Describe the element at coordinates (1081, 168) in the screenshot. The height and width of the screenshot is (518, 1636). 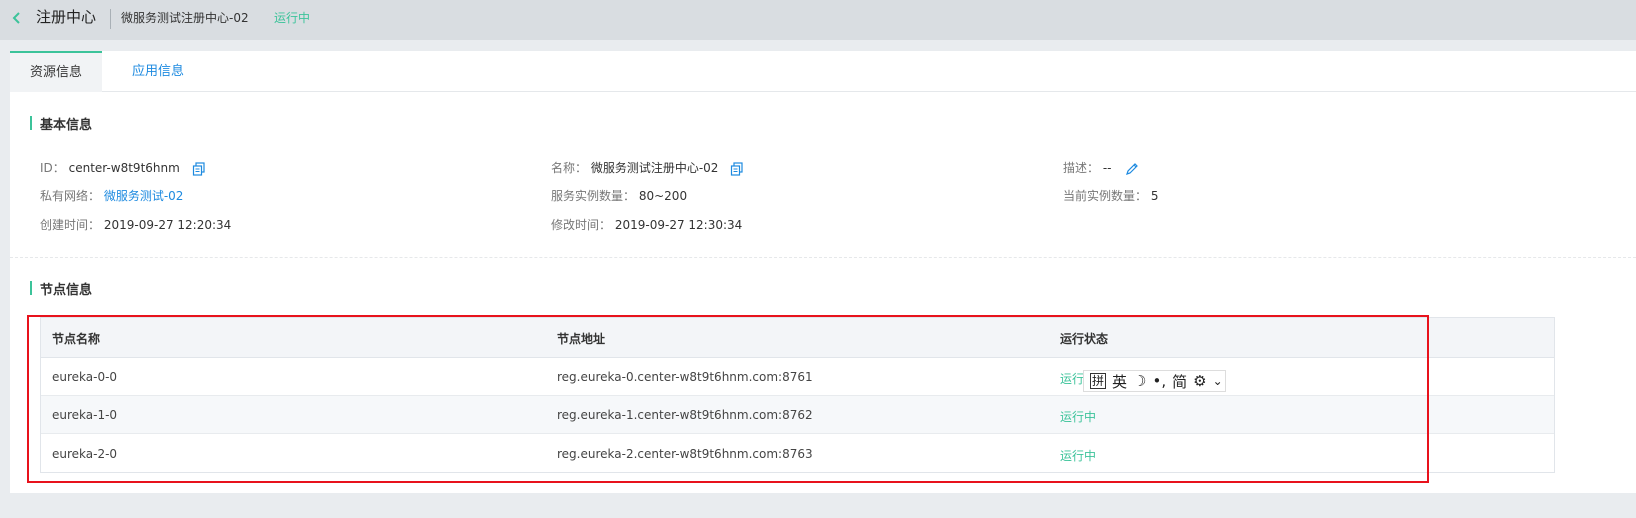
I see `description-label: 描述：` at that location.